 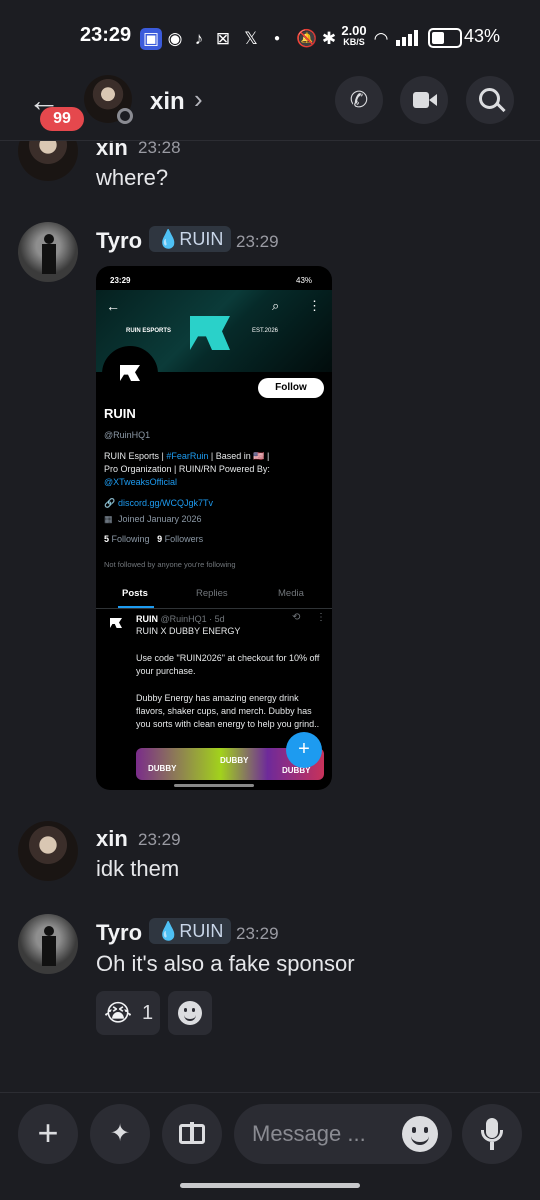 What do you see at coordinates (420, 1134) in the screenshot?
I see `emoji-picker-icon` at bounding box center [420, 1134].